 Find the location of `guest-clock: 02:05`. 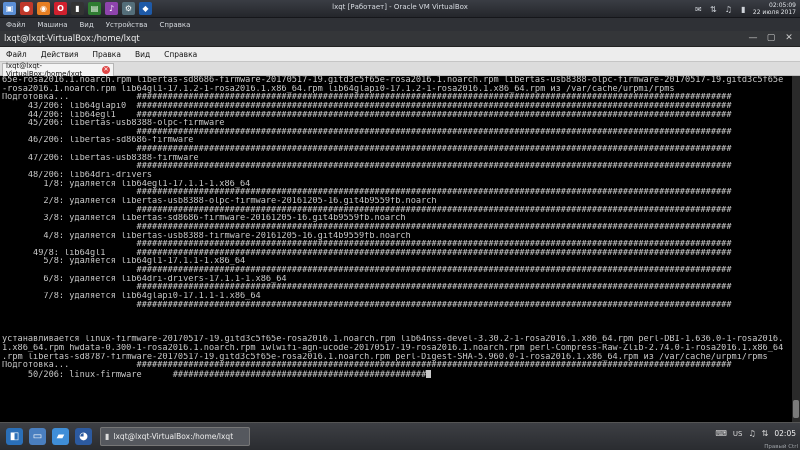

guest-clock: 02:05 is located at coordinates (785, 433).